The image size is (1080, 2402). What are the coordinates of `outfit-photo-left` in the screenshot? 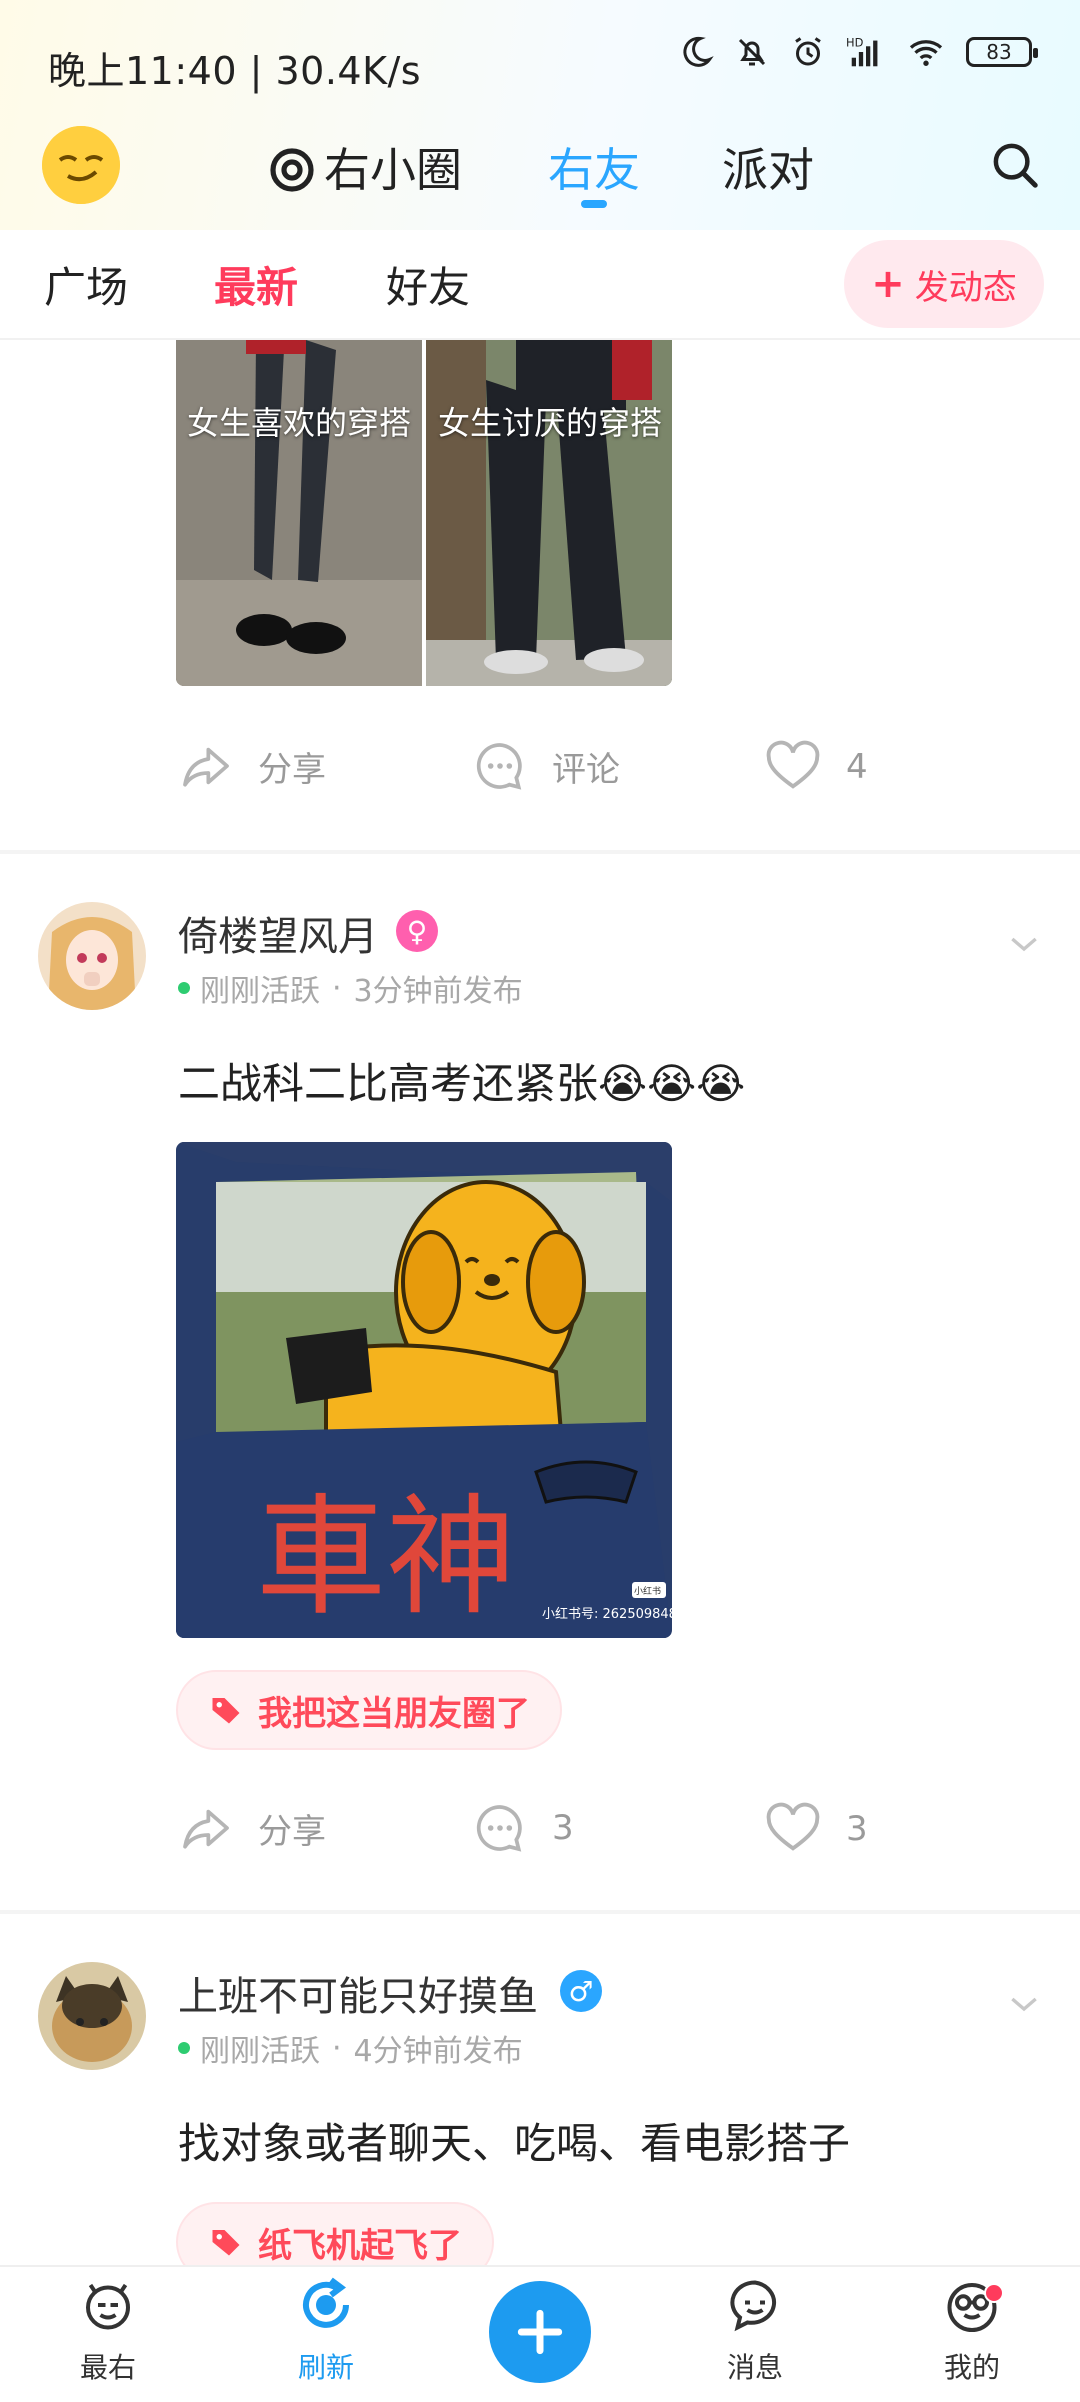 It's located at (299, 513).